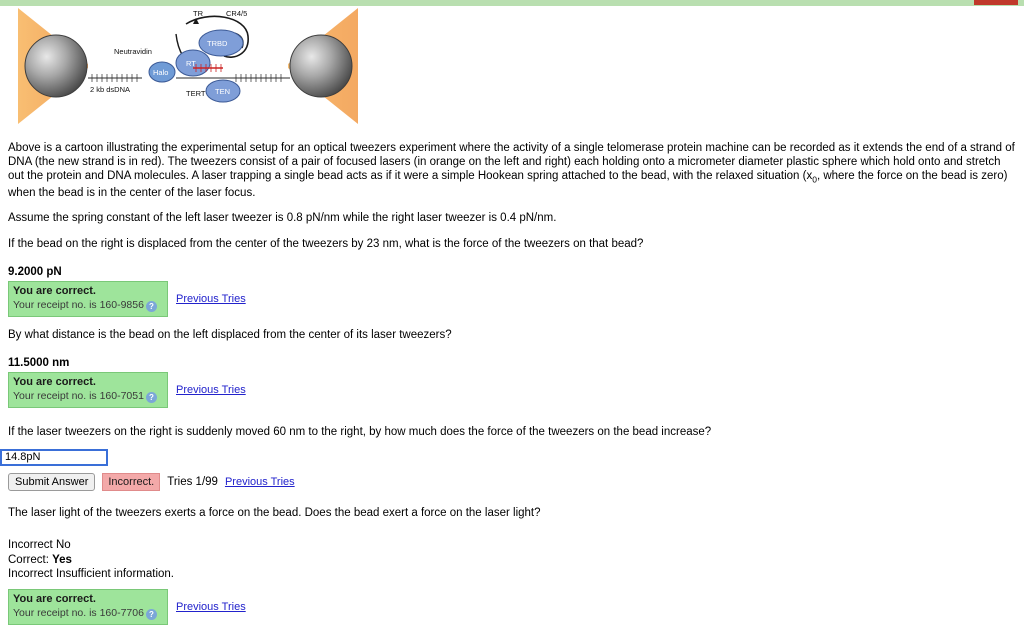  Describe the element at coordinates (30, 559) in the screenshot. I see `feedback-2-prefix: Correct:` at that location.